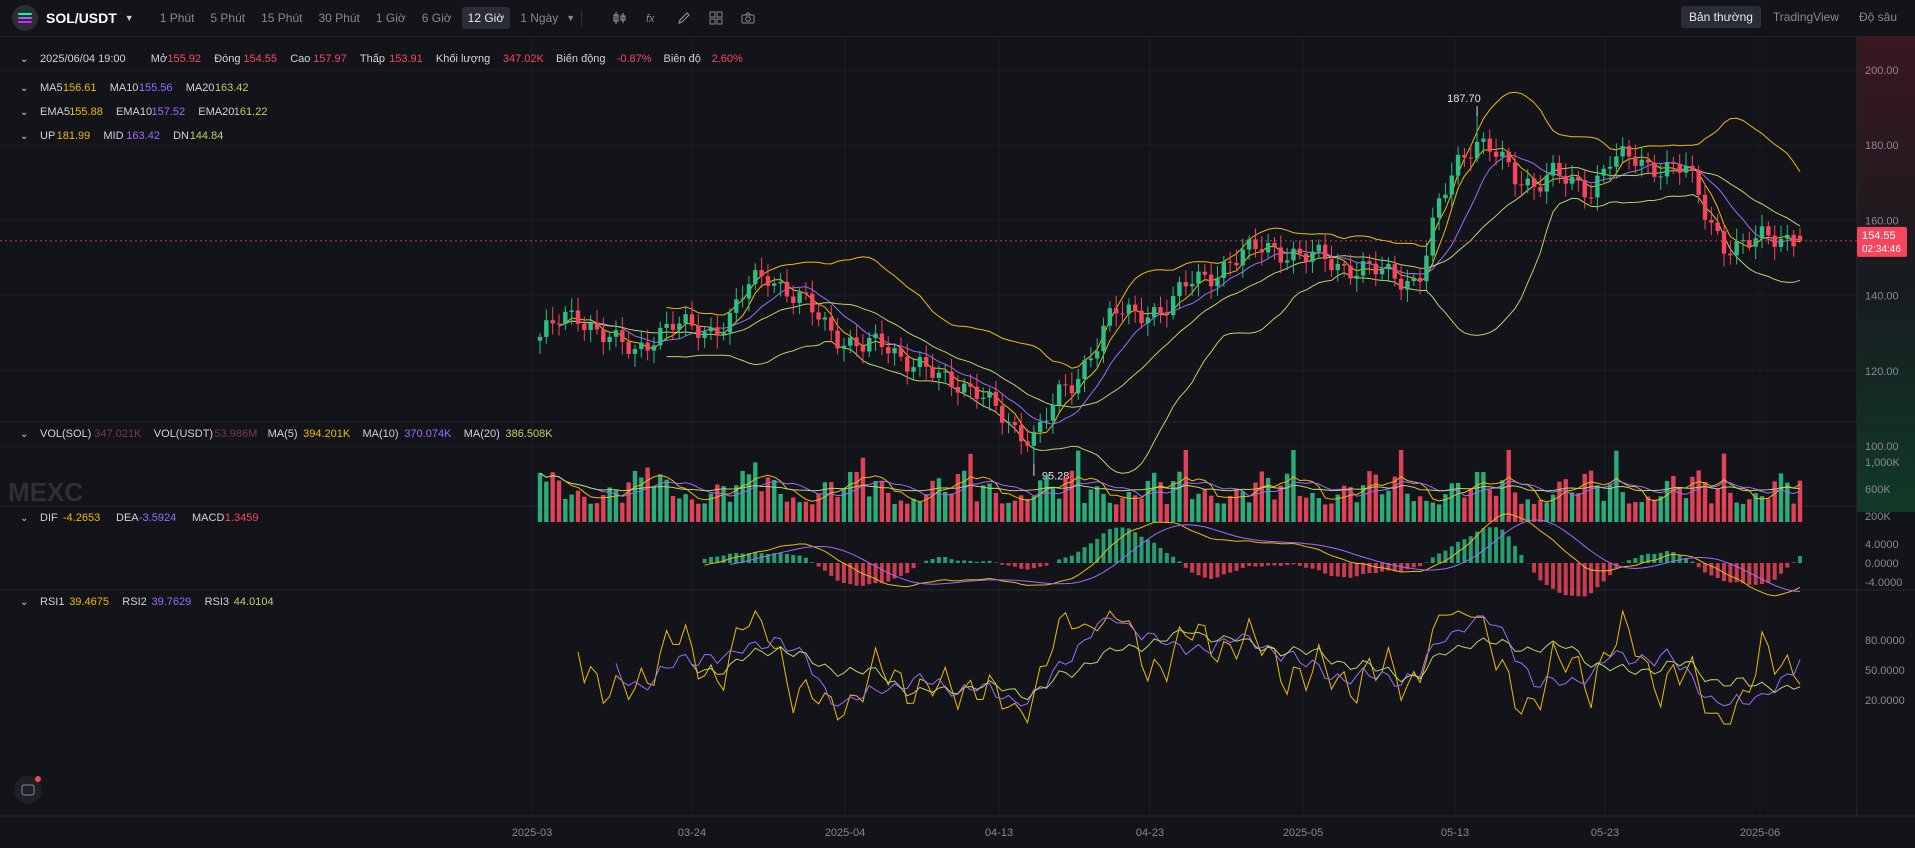 This screenshot has width=1915, height=848. What do you see at coordinates (620, 18) in the screenshot?
I see `candle-type-icon` at bounding box center [620, 18].